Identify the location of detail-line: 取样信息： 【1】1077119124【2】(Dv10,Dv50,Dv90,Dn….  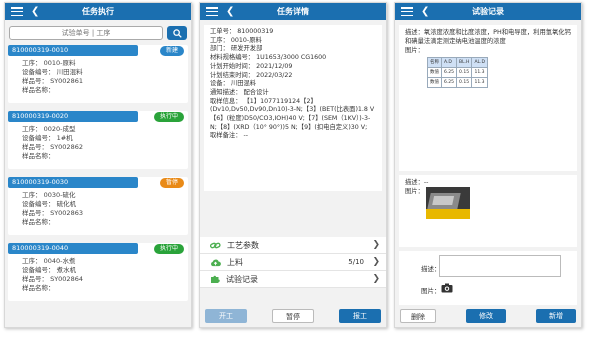
(292, 114).